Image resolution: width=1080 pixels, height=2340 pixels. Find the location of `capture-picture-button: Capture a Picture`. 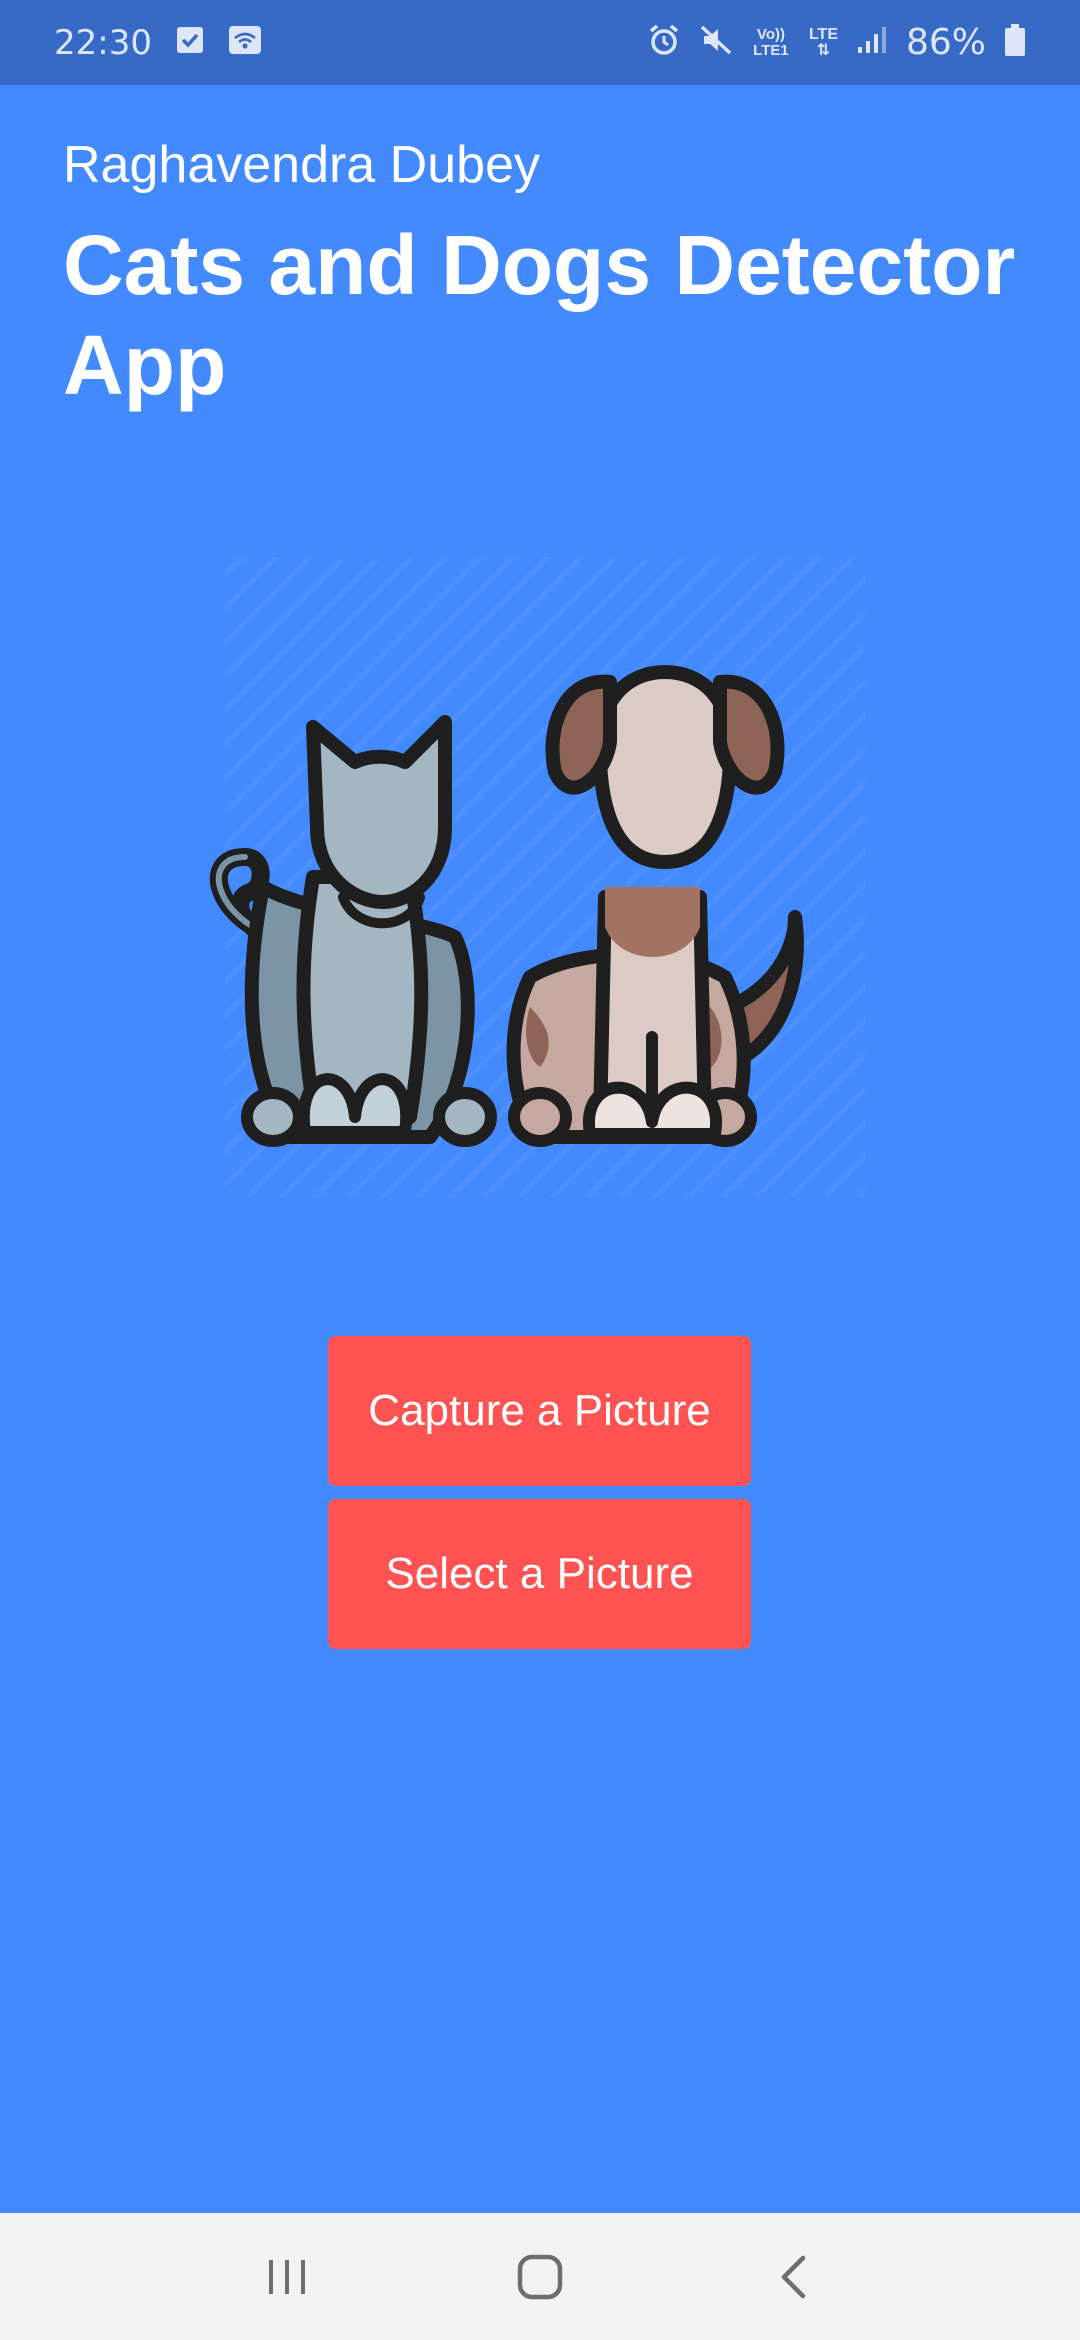

capture-picture-button: Capture a Picture is located at coordinates (539, 1411).